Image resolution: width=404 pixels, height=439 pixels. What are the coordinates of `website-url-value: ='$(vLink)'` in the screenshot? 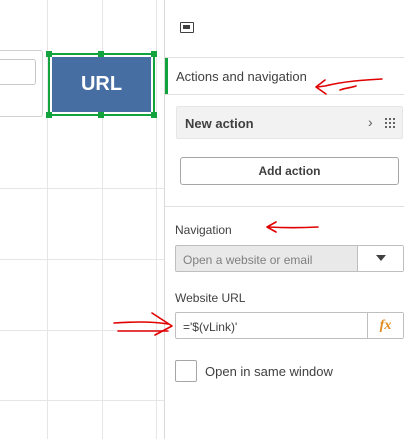 It's located at (210, 327).